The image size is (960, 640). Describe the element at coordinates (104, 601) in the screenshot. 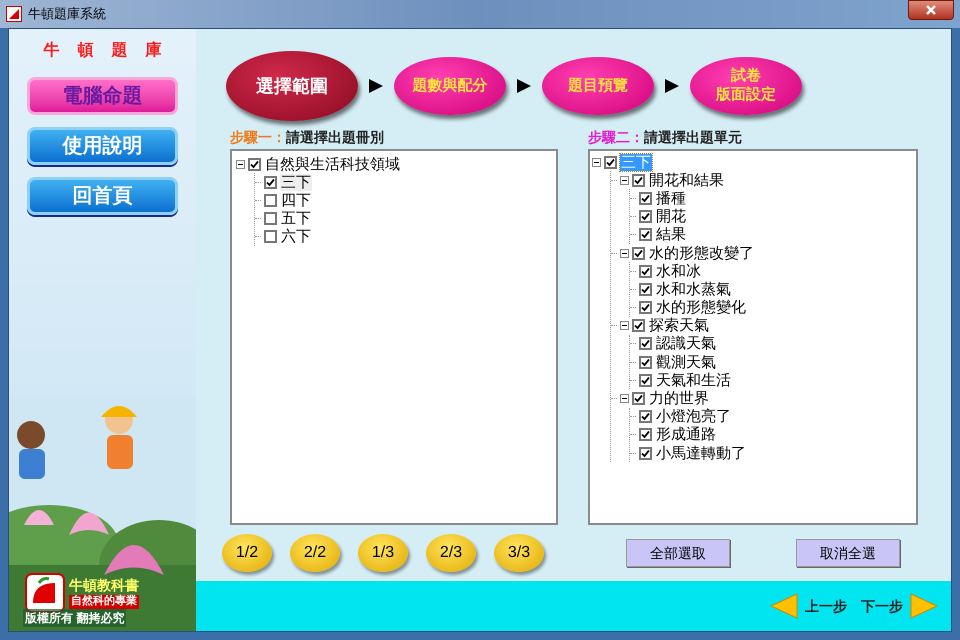

I see `logo-slogan: 自然科的專業` at that location.